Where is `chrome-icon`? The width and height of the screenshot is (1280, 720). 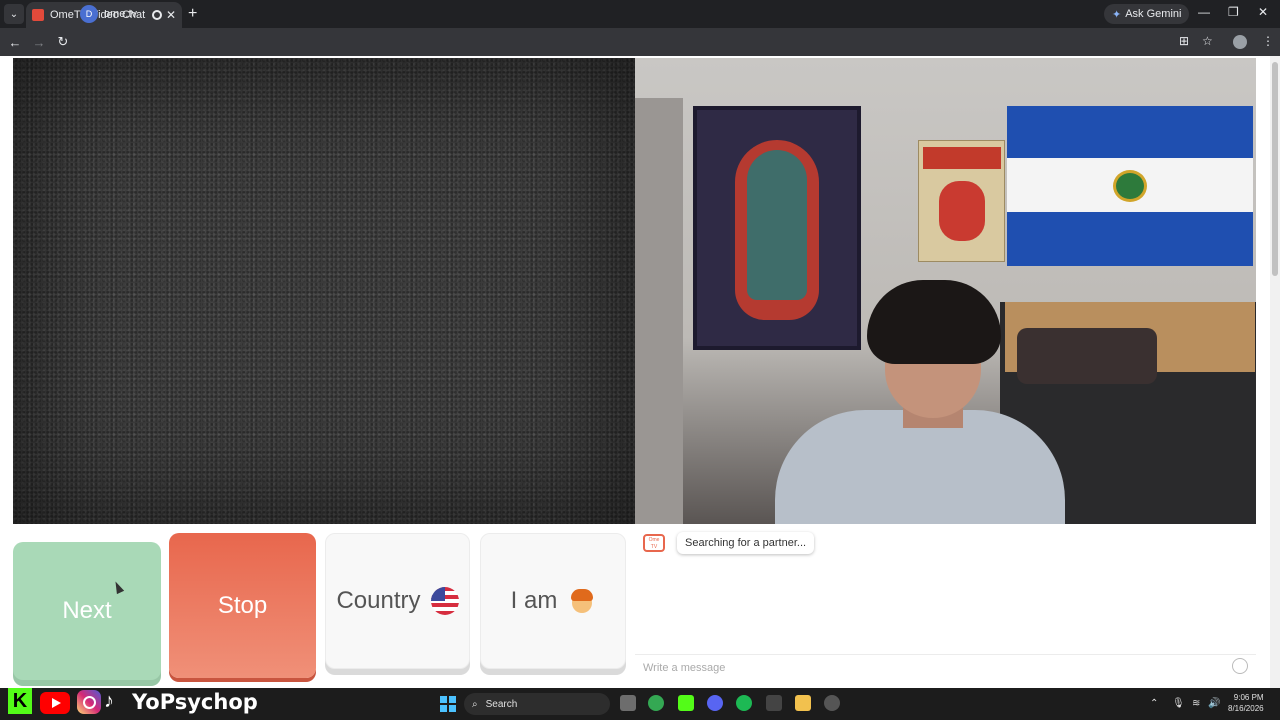
chrome-icon is located at coordinates (656, 703).